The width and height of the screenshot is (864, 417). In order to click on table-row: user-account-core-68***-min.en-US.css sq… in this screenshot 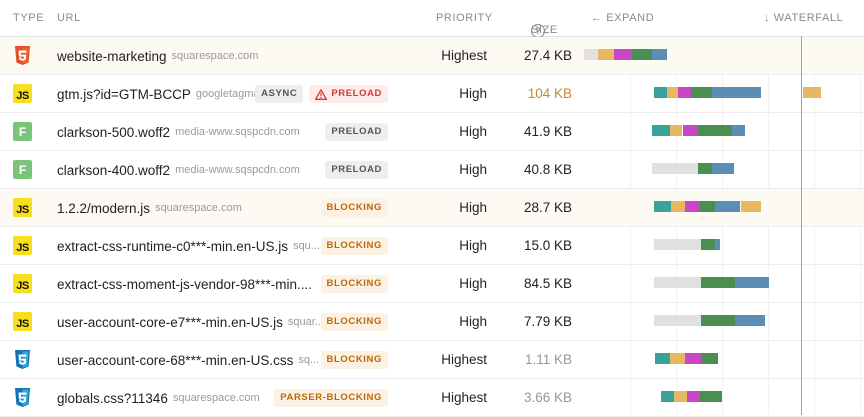, I will do `click(432, 360)`.